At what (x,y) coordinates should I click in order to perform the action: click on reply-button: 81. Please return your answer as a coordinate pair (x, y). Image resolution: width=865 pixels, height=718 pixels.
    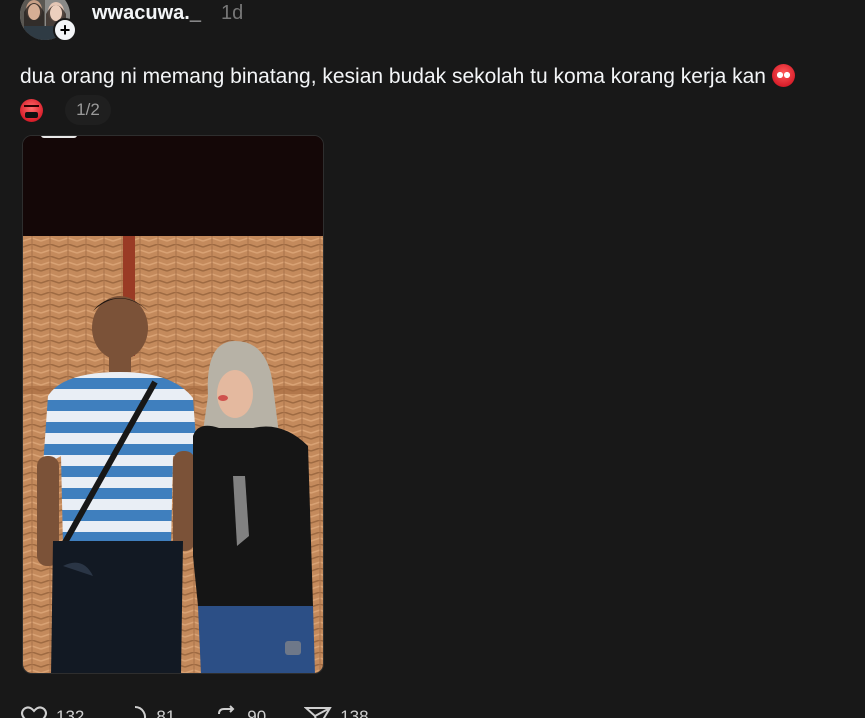
    Looking at the image, I should click on (148, 711).